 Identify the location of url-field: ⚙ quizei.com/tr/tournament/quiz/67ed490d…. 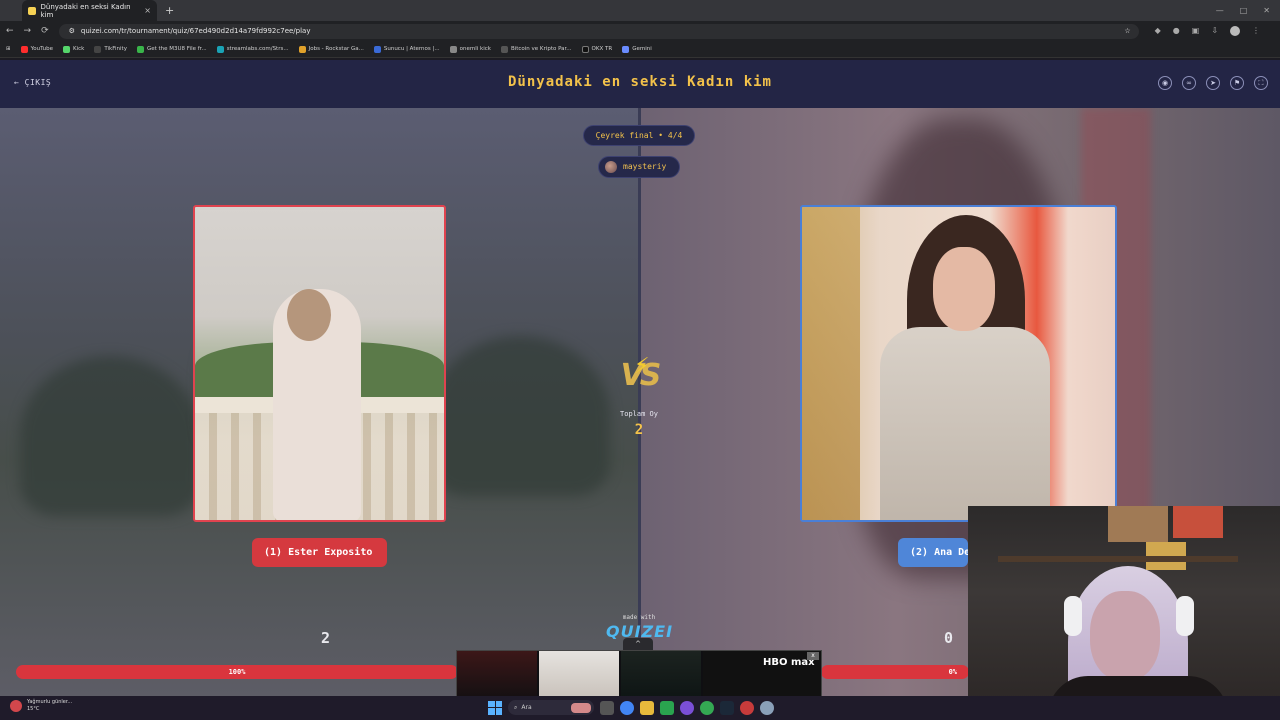
(598, 31).